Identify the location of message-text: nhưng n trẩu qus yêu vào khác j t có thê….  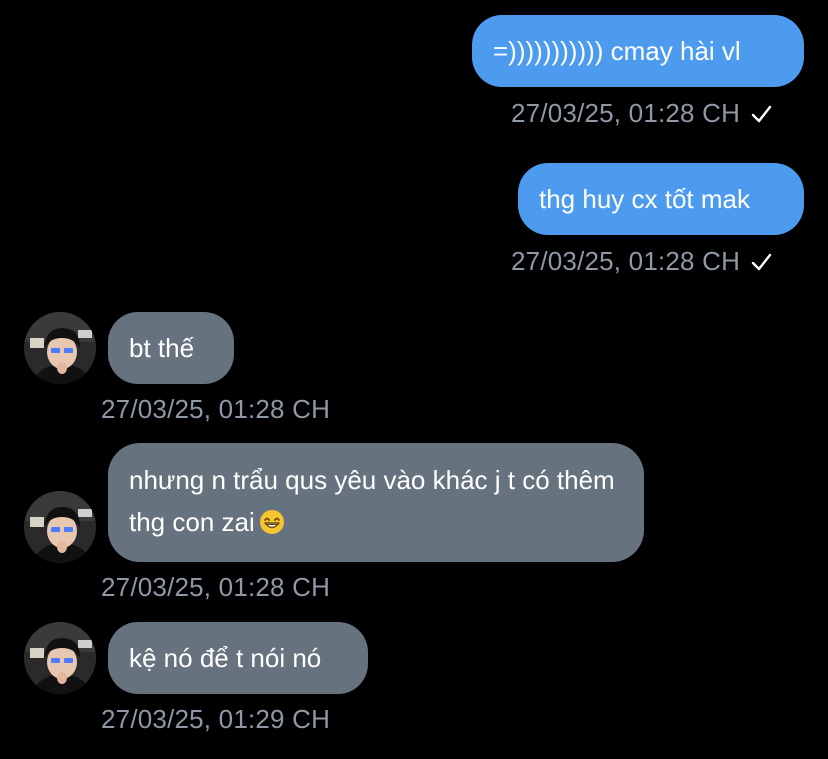
(372, 501).